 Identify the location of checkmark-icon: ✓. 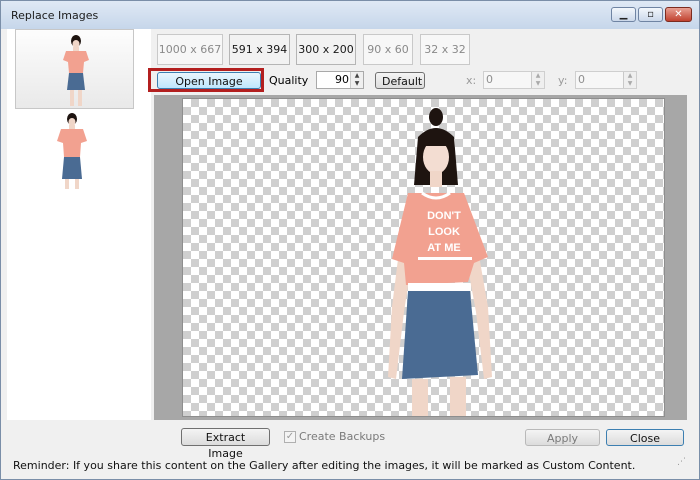
(290, 436).